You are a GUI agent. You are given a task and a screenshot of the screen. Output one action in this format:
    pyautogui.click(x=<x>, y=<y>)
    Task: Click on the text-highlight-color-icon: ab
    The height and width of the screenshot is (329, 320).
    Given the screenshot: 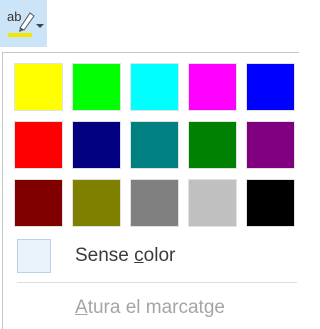 What is the action you would take?
    pyautogui.click(x=21, y=23)
    